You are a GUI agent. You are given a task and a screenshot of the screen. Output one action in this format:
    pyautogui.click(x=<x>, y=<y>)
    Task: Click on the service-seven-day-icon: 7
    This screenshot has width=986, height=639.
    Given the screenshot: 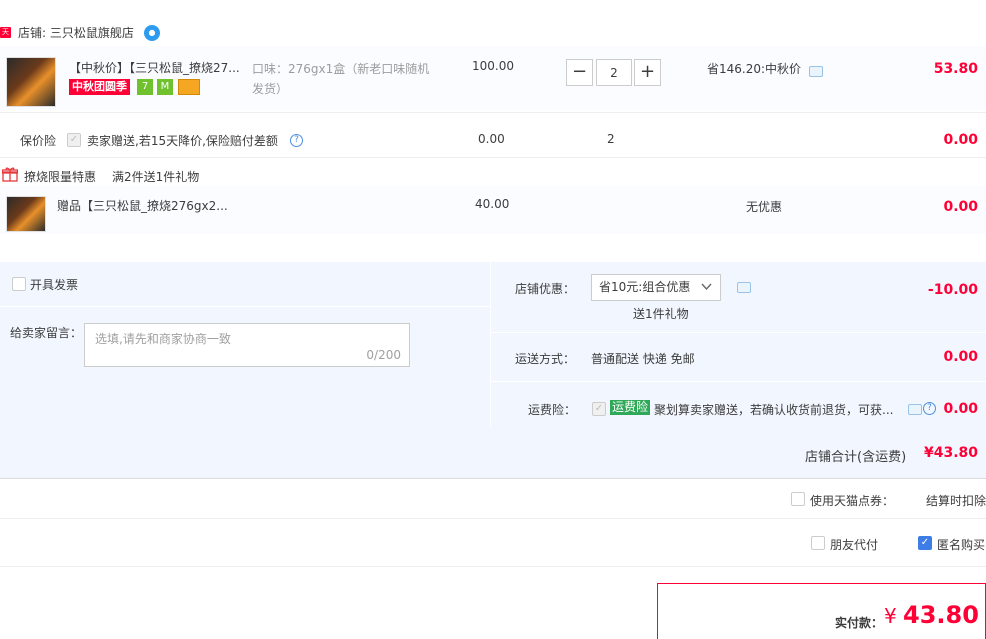 What is the action you would take?
    pyautogui.click(x=145, y=87)
    